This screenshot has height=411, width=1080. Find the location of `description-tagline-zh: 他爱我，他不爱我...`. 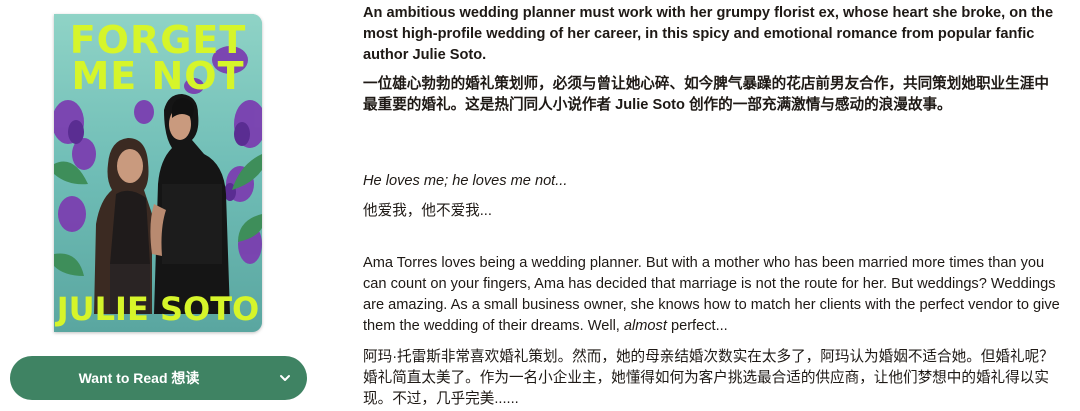

description-tagline-zh: 他爱我，他不爱我... is located at coordinates (427, 211).